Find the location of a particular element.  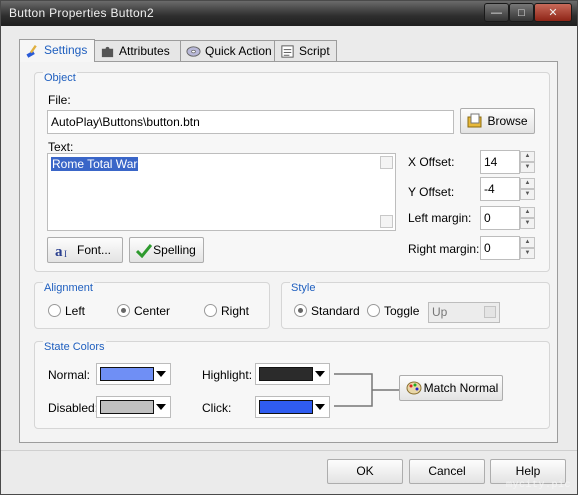

style-standard-radio is located at coordinates (300, 310).